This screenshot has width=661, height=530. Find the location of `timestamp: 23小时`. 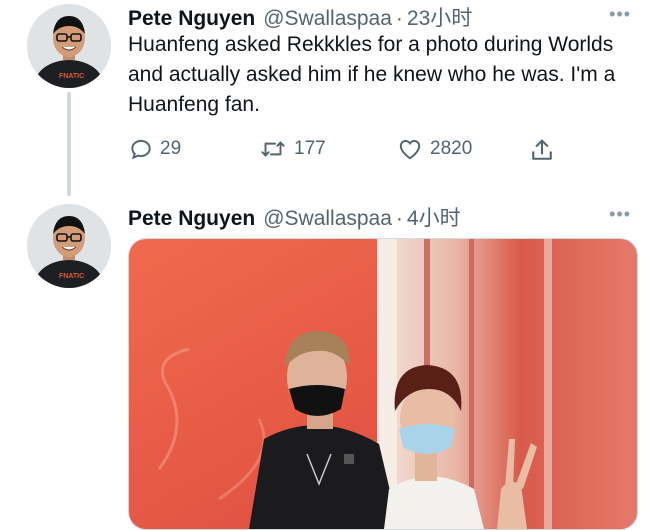

timestamp: 23小时 is located at coordinates (439, 17).